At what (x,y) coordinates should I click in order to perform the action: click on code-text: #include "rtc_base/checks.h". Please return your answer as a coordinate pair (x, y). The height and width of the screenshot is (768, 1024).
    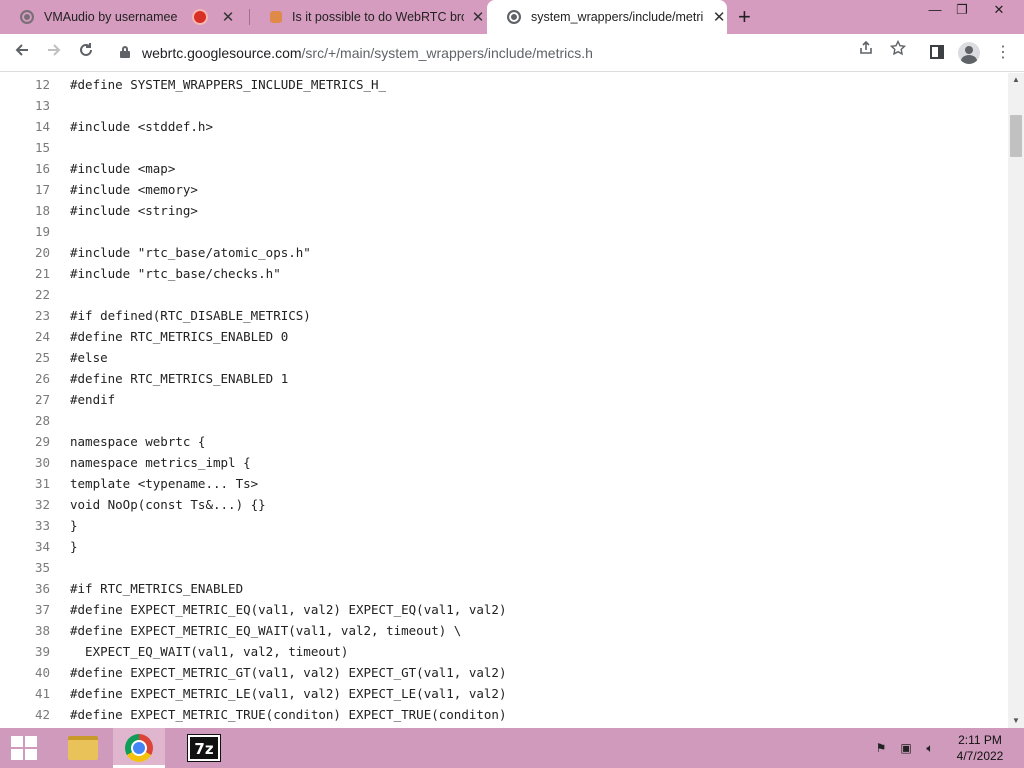
    Looking at the image, I should click on (175, 273).